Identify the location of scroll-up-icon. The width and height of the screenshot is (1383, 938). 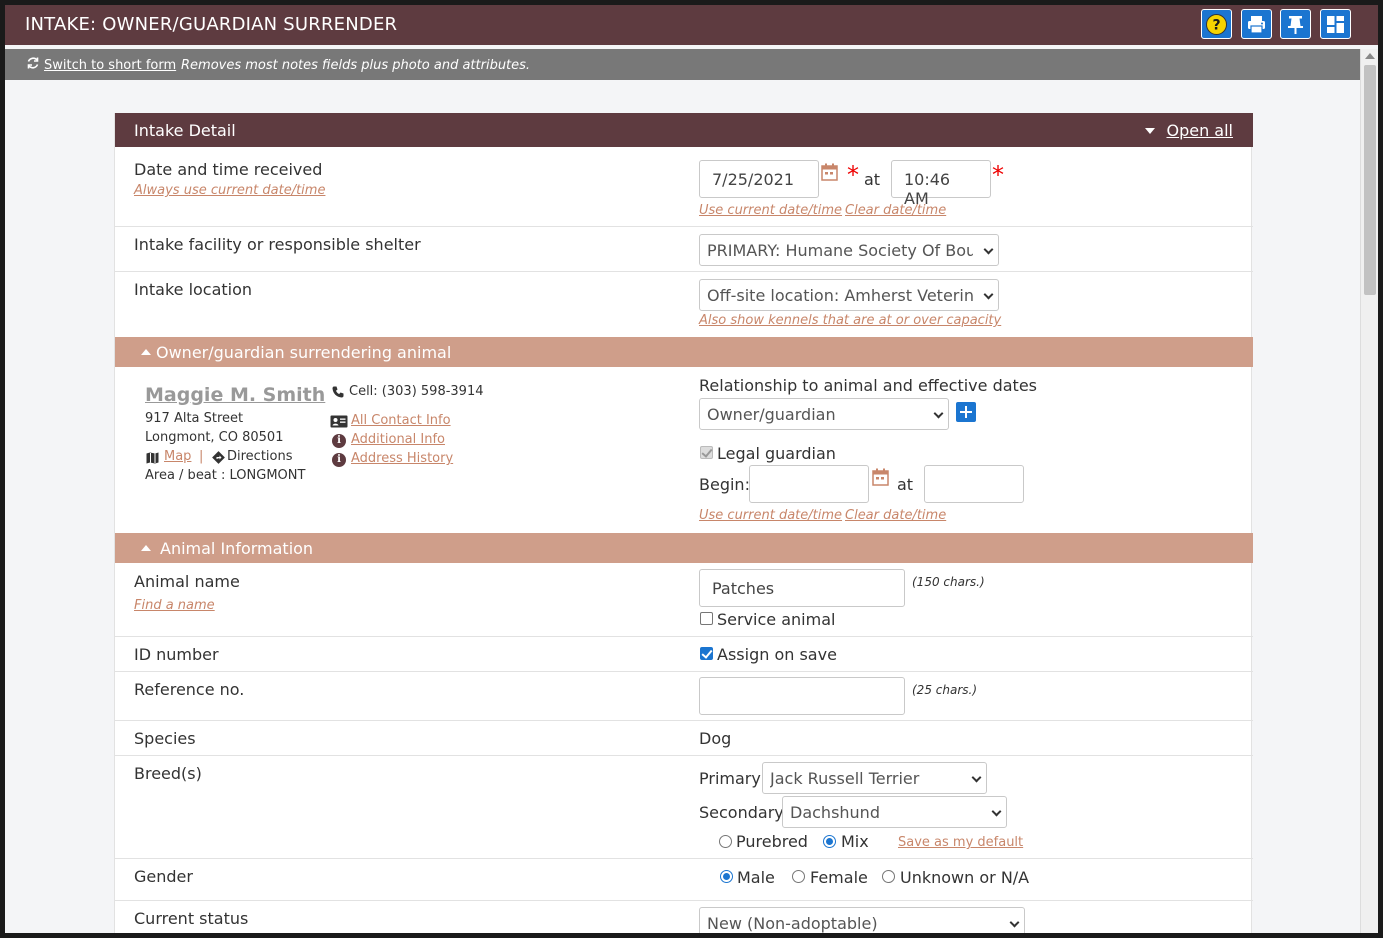
(1370, 56).